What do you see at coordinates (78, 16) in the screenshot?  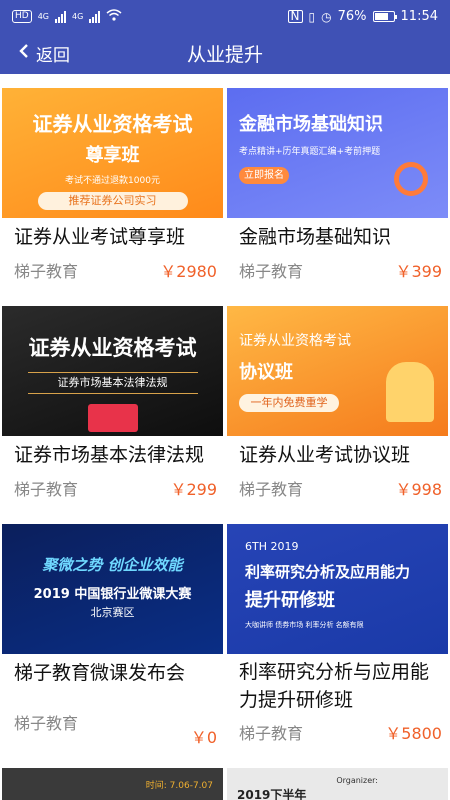 I see `network-label-2: 4G` at bounding box center [78, 16].